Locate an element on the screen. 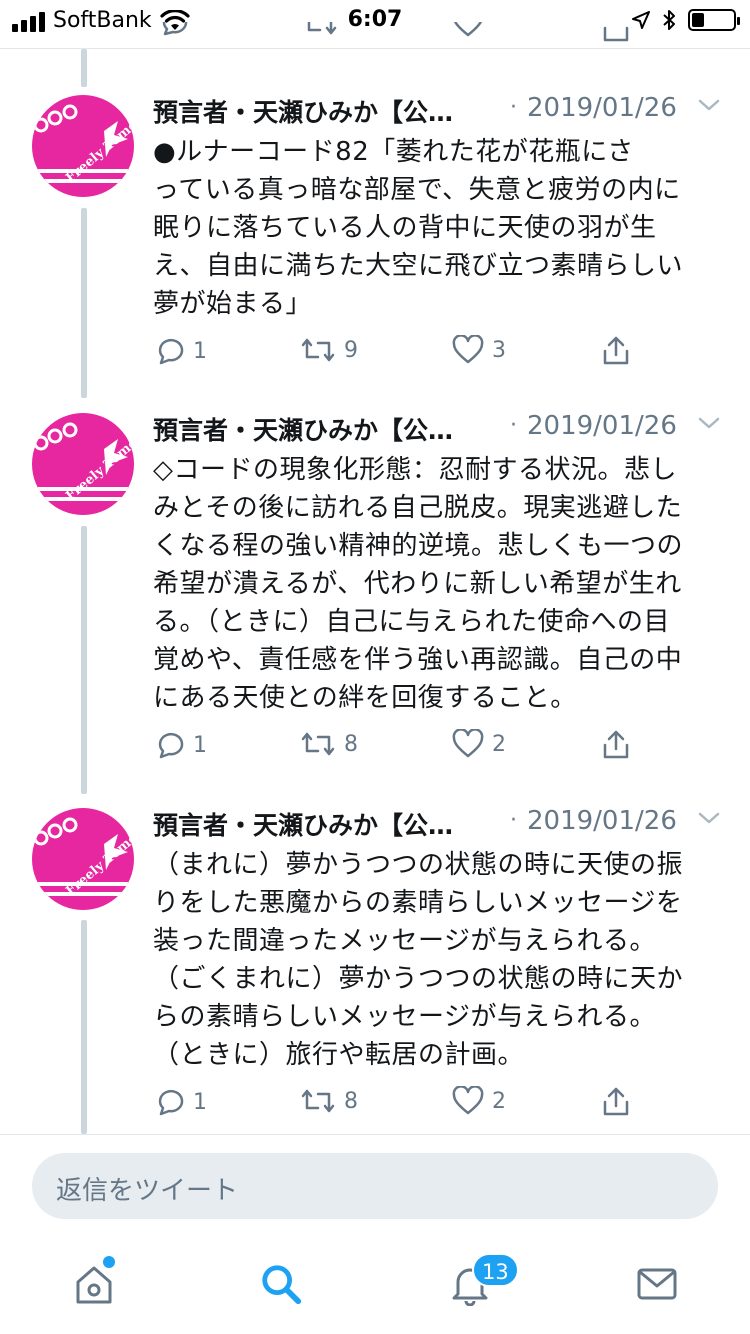  retweet-count: 9 is located at coordinates (351, 350).